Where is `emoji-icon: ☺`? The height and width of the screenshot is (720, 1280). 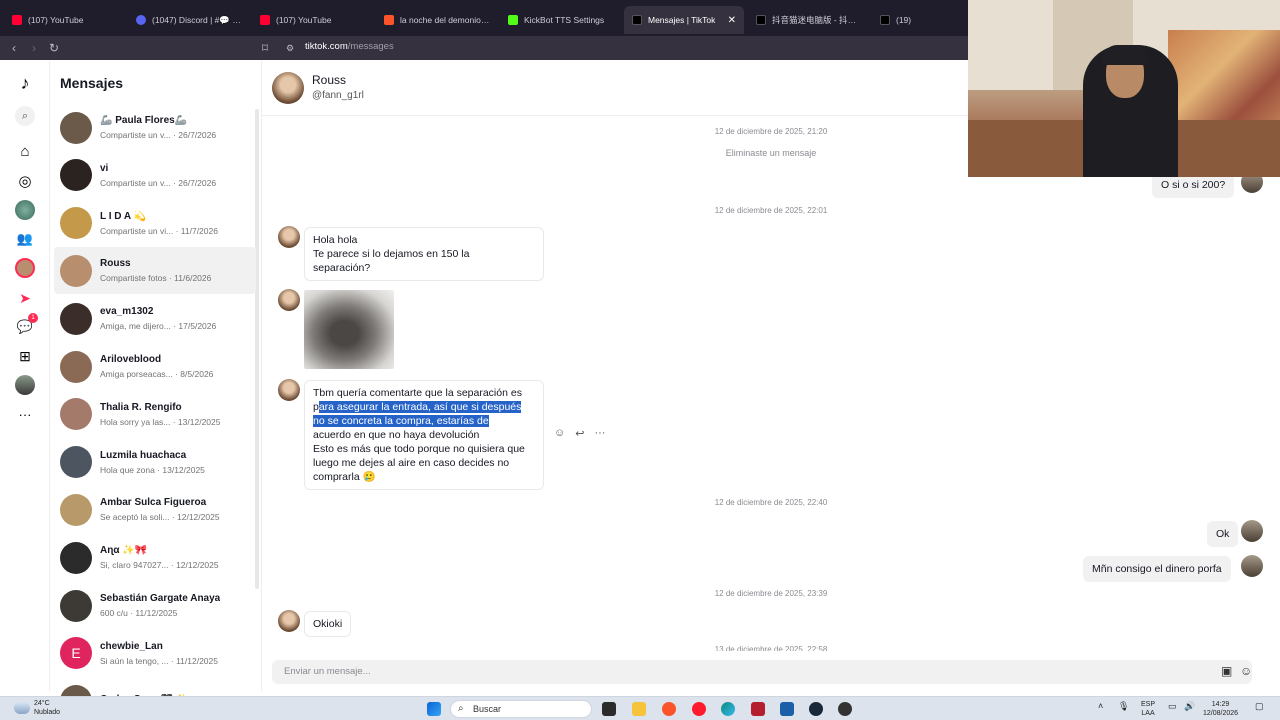
emoji-icon: ☺ is located at coordinates (1246, 671).